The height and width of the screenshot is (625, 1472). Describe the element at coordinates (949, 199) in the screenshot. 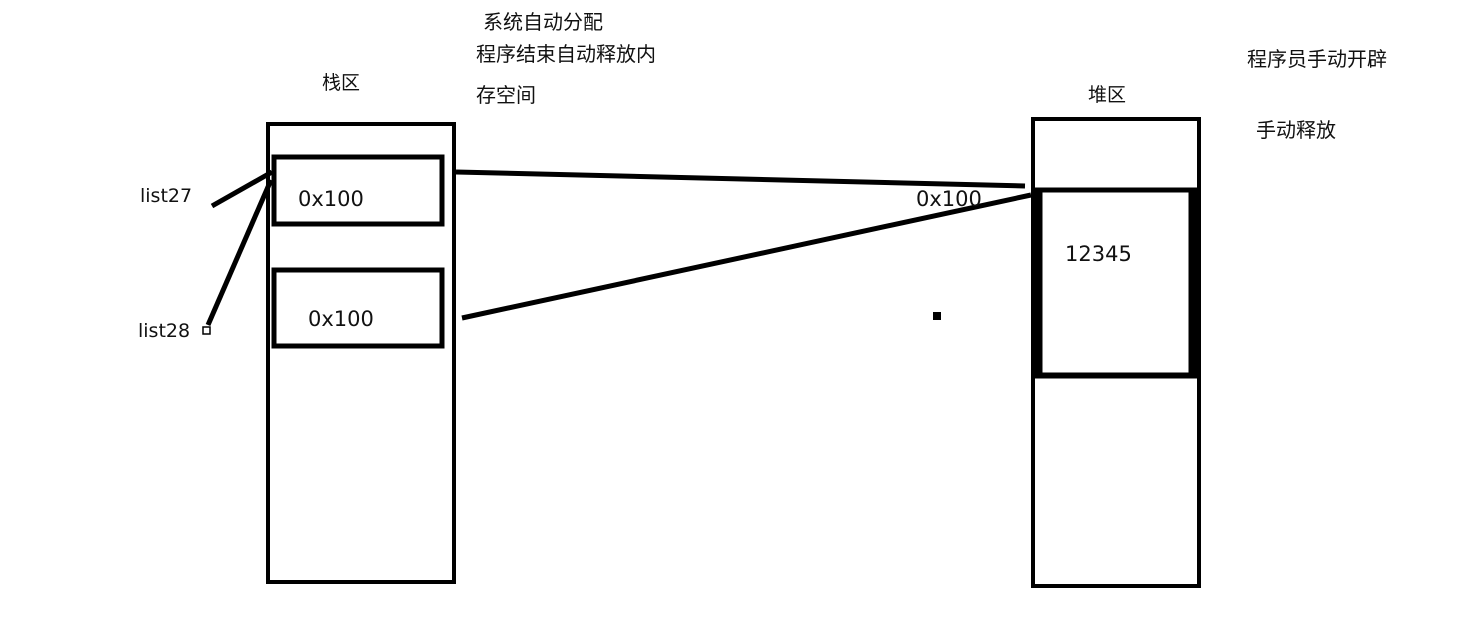

I see `heap-address-label: 0x100` at that location.